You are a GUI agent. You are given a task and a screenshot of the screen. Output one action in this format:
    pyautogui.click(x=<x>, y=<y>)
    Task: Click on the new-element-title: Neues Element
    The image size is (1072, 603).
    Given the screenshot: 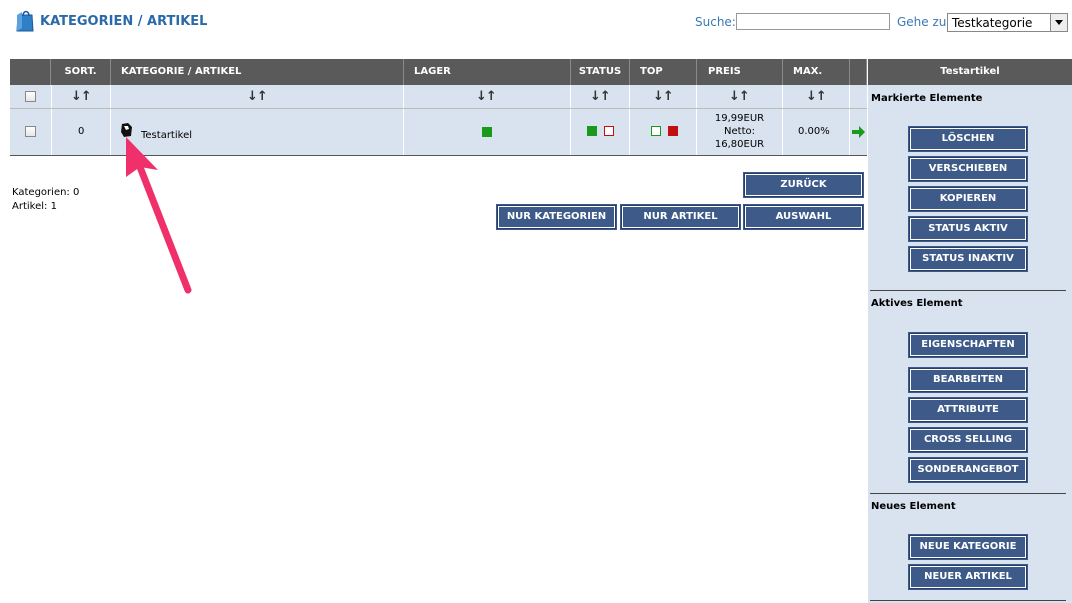 What is the action you would take?
    pyautogui.click(x=913, y=506)
    